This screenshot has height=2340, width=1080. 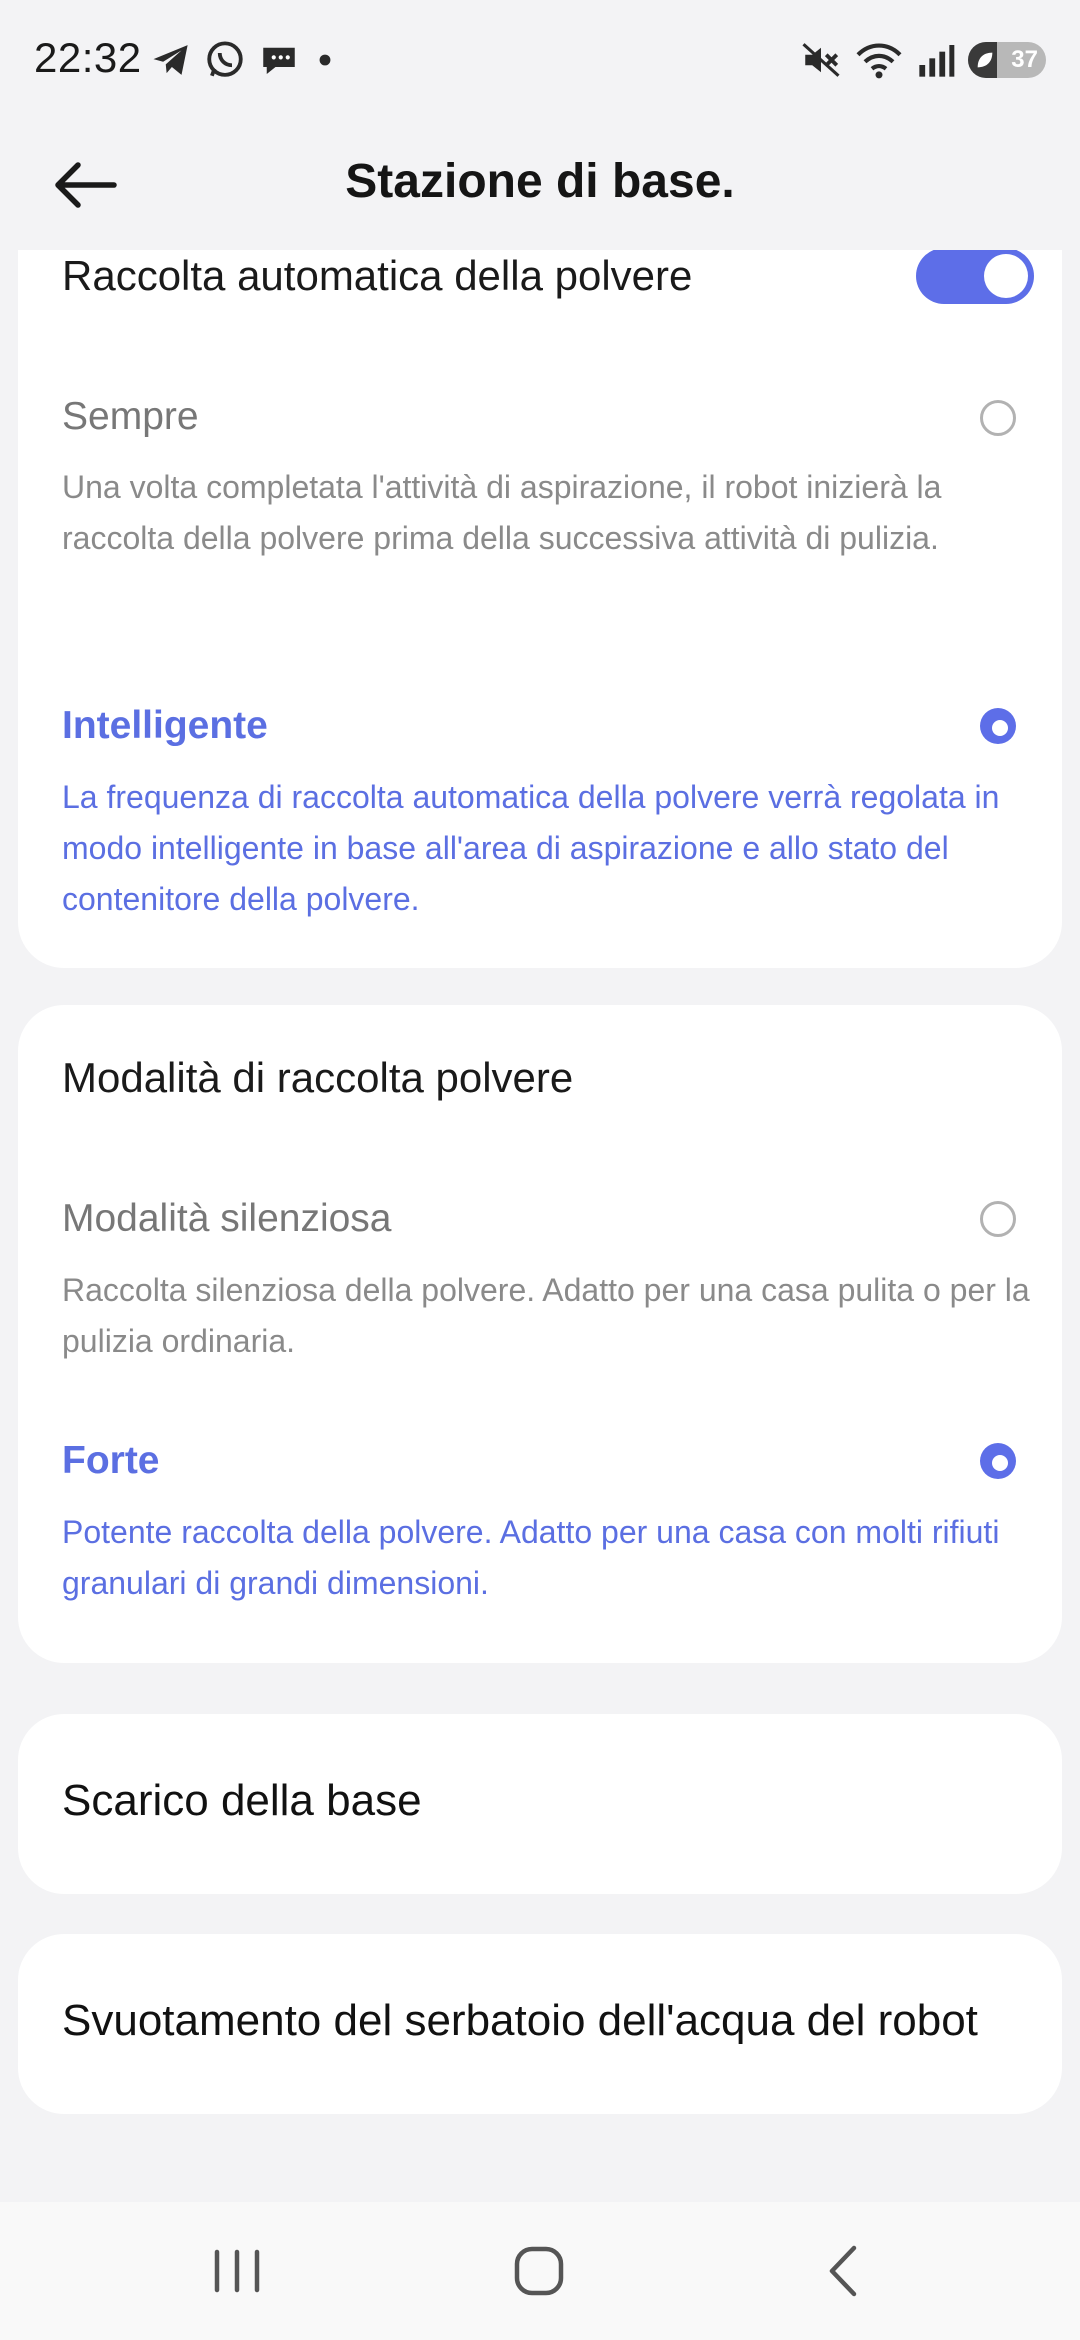 I want to click on system-back-button, so click(x=843, y=2271).